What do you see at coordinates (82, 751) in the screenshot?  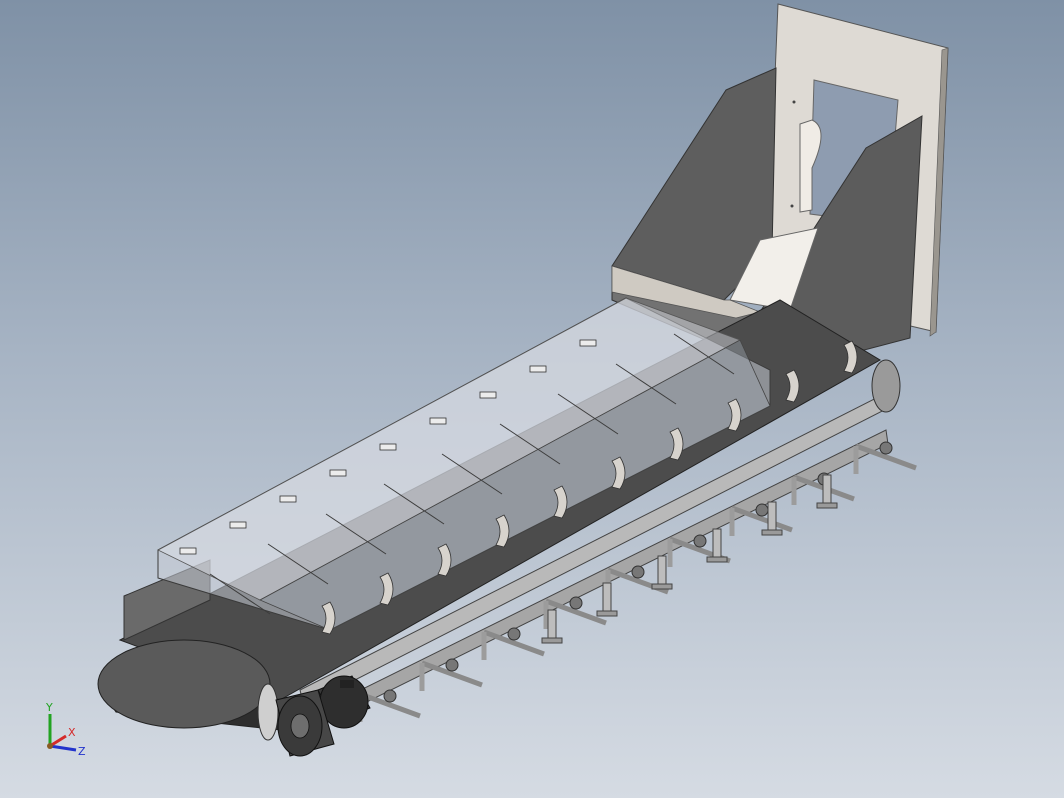 I see `z-axis-label: Z` at bounding box center [82, 751].